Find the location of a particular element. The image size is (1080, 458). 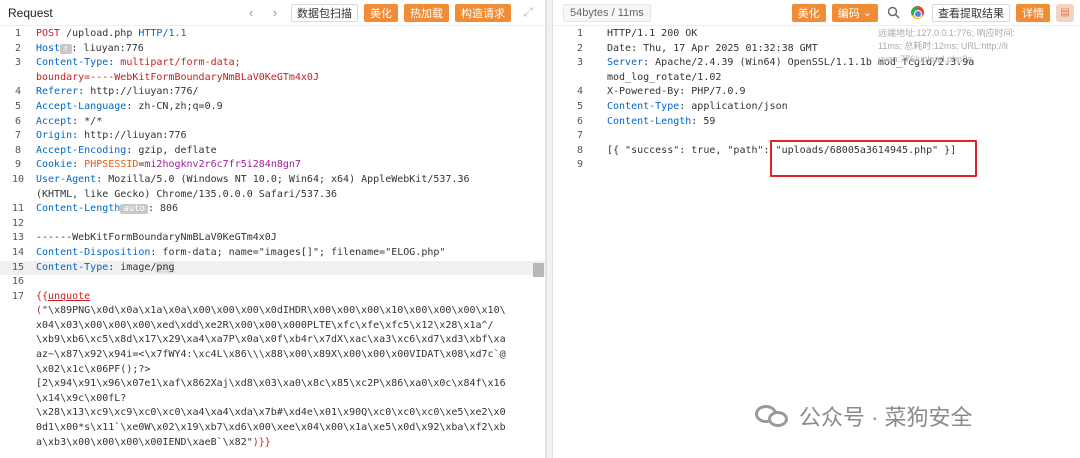

code-line: \x02\x1c\x06PF();?> is located at coordinates (272, 370).